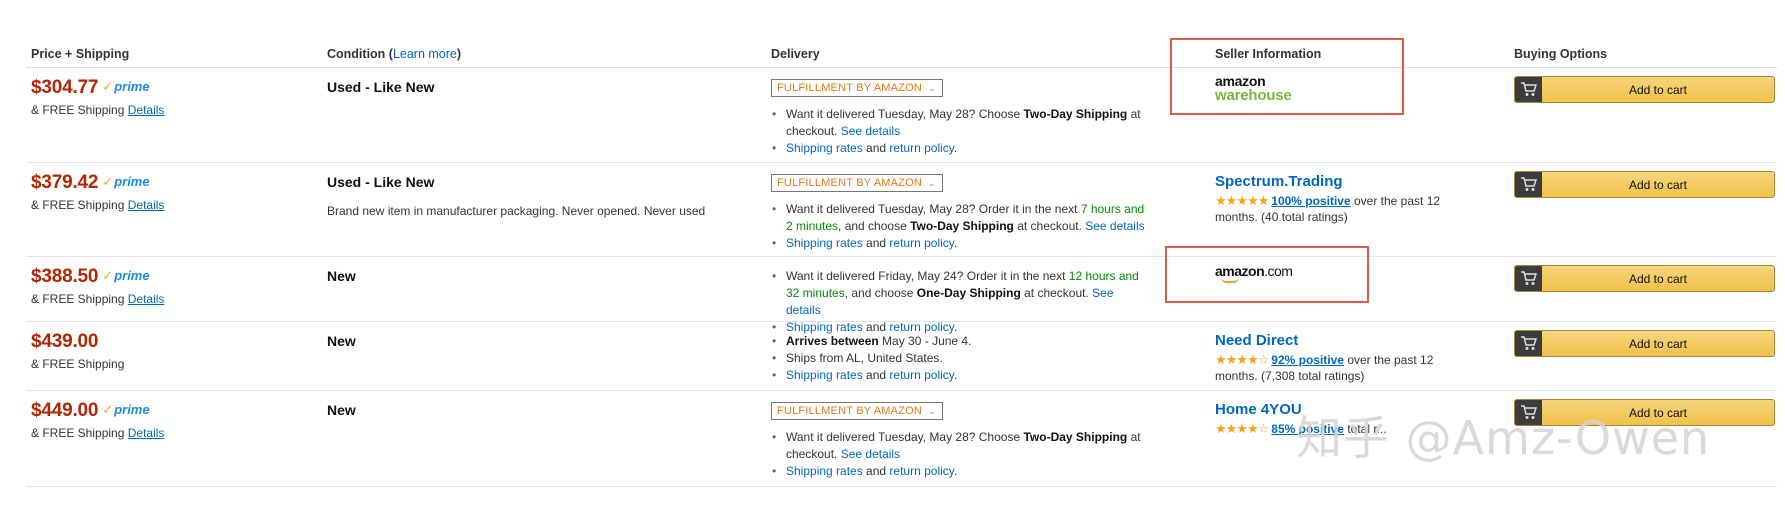 The width and height of the screenshot is (1785, 506). I want to click on shipping-info: & FREE Shipping, so click(78, 364).